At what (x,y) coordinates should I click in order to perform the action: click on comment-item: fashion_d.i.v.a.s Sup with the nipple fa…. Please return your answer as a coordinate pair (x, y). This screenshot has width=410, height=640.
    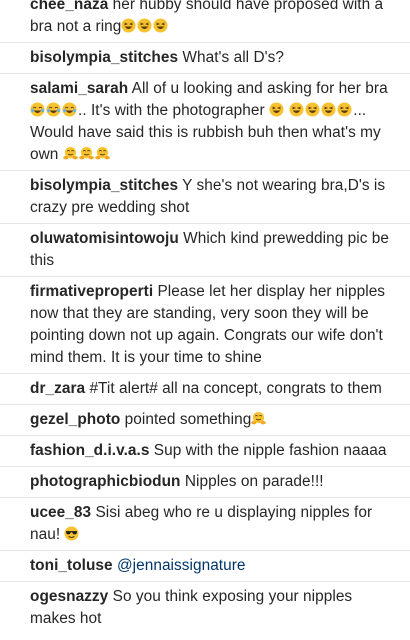
    Looking at the image, I should click on (205, 451).